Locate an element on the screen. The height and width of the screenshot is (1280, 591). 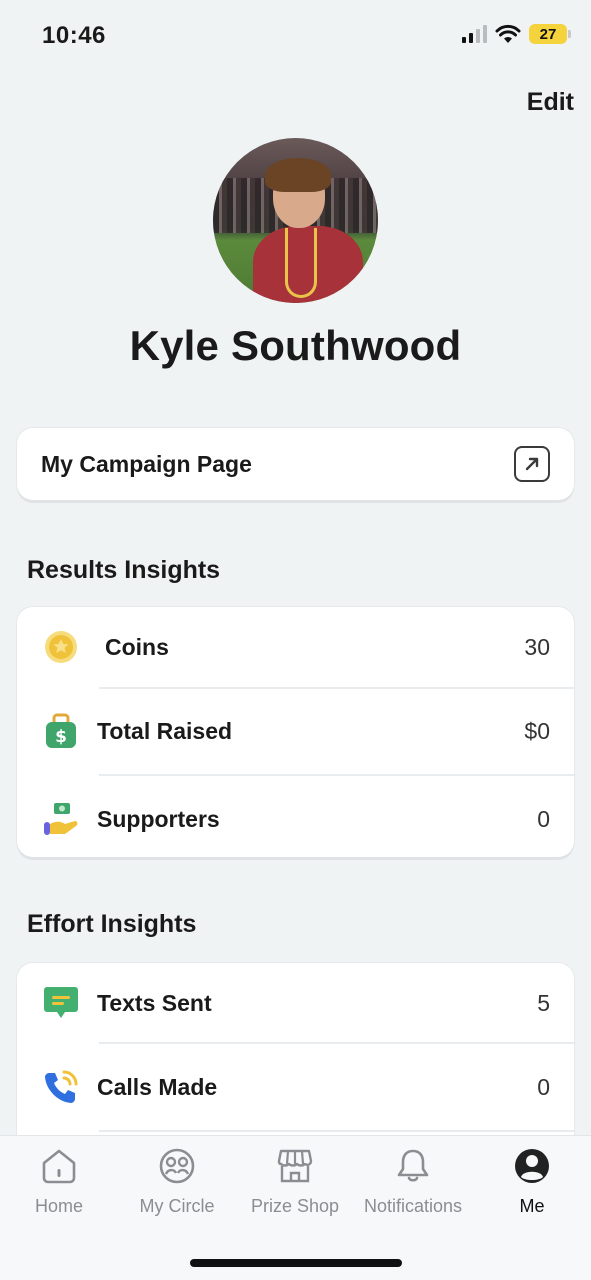
coins-value: 30 is located at coordinates (537, 646).